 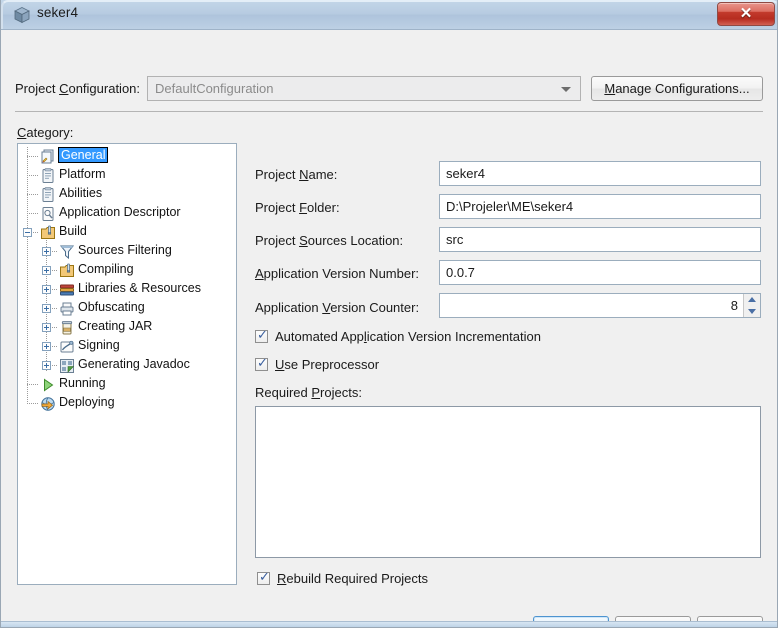 I want to click on tree-item-label: Deploying, so click(x=87, y=402).